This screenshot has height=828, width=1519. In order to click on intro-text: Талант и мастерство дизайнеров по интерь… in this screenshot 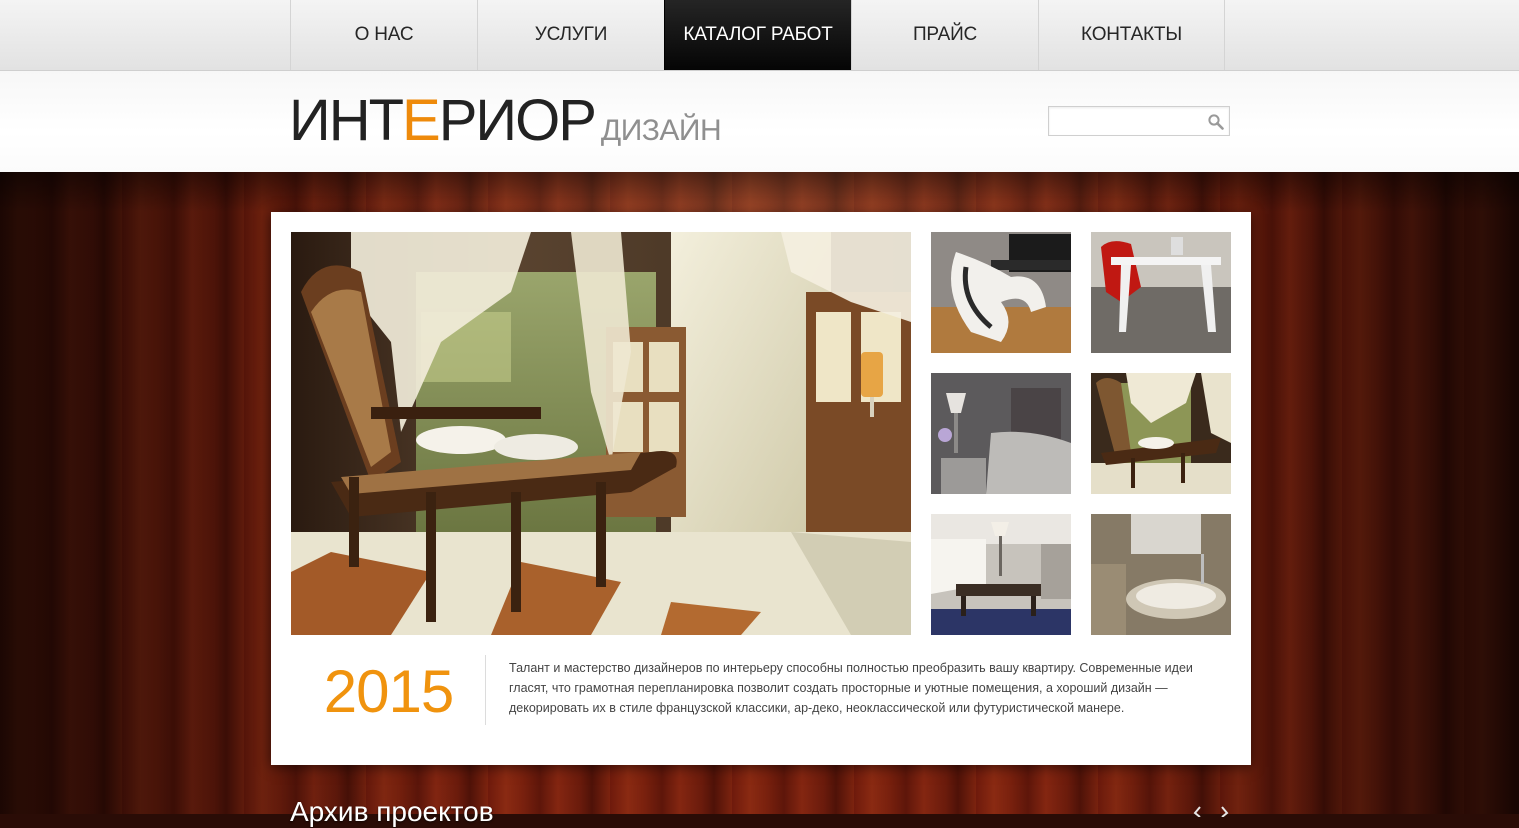, I will do `click(851, 688)`.